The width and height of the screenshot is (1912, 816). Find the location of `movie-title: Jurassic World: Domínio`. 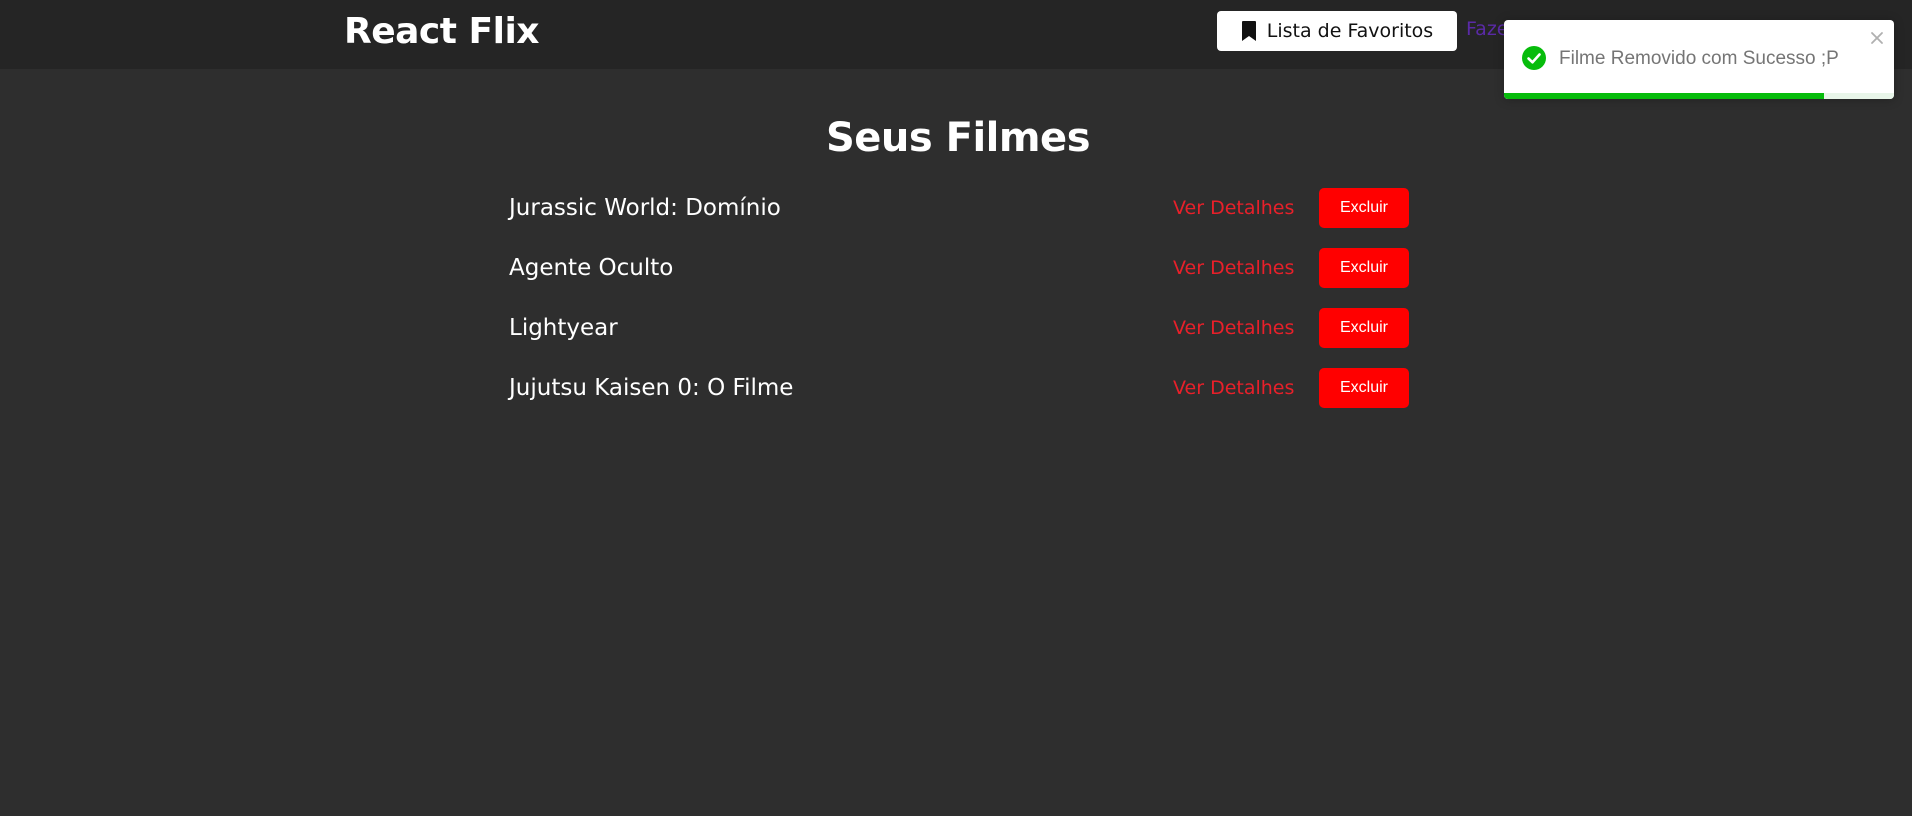

movie-title: Jurassic World: Domínio is located at coordinates (645, 208).